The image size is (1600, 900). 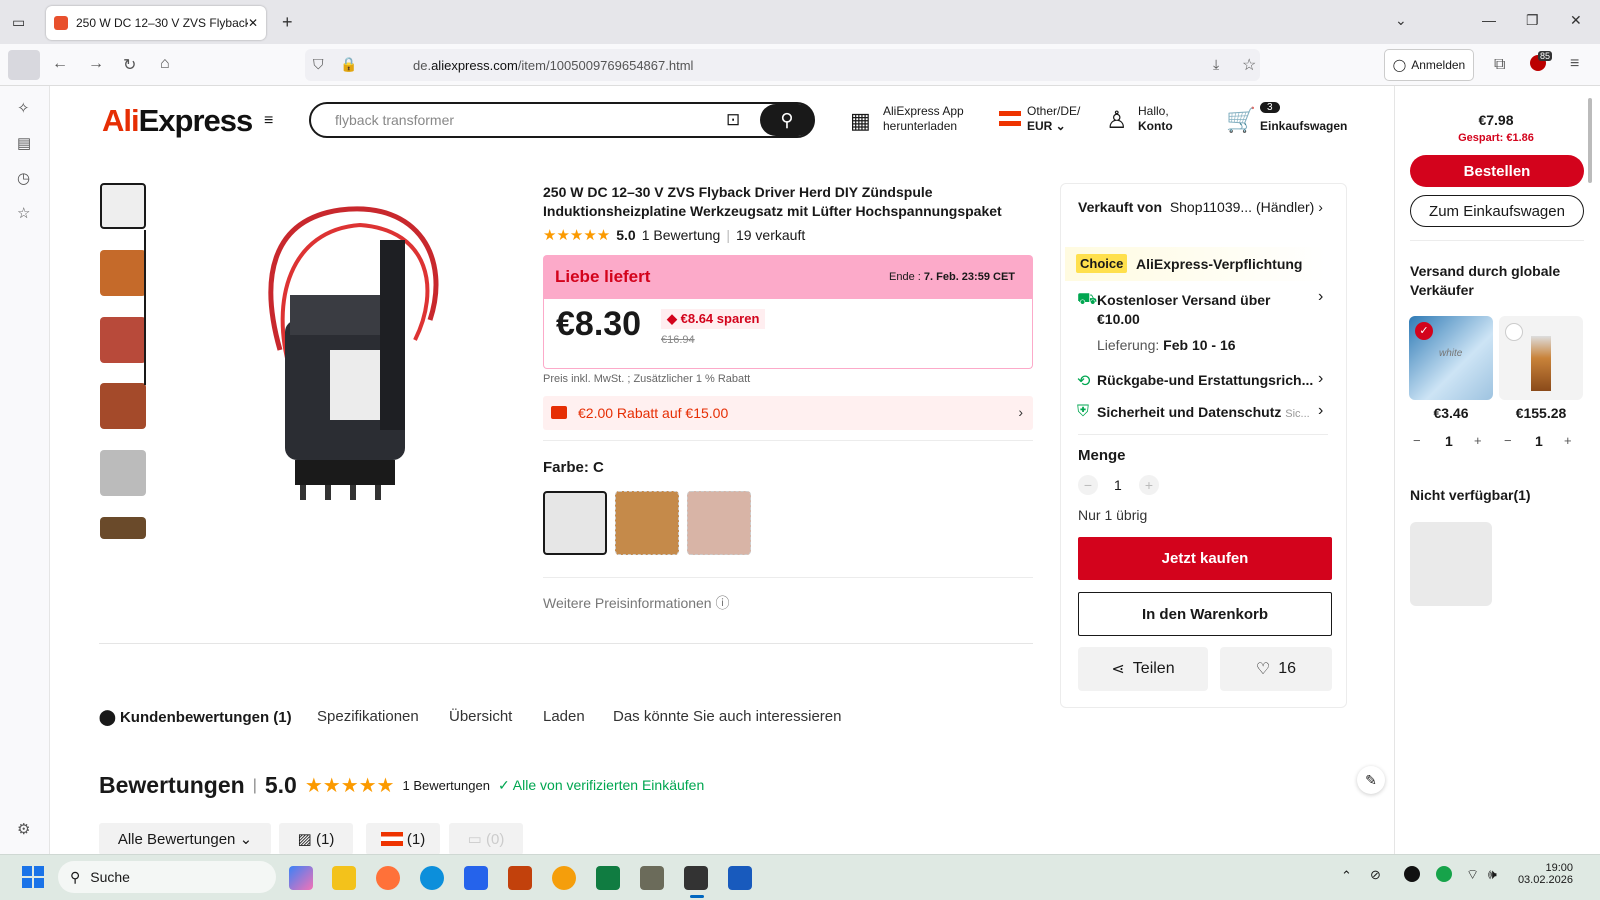 What do you see at coordinates (1303, 126) in the screenshot?
I see `cart-label: Einkaufswagen` at bounding box center [1303, 126].